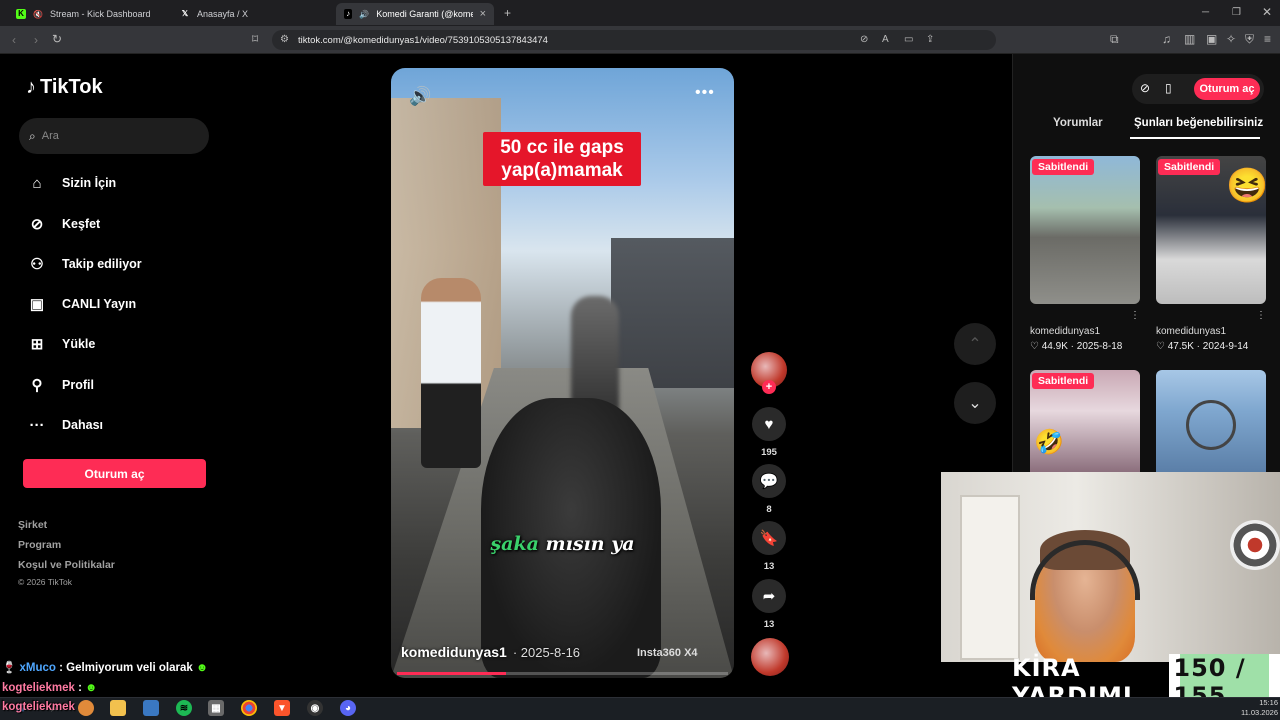 Image resolution: width=1280 pixels, height=720 pixels. What do you see at coordinates (63, 224) in the screenshot?
I see `nav-explore: ⊘ Keşfet` at bounding box center [63, 224].